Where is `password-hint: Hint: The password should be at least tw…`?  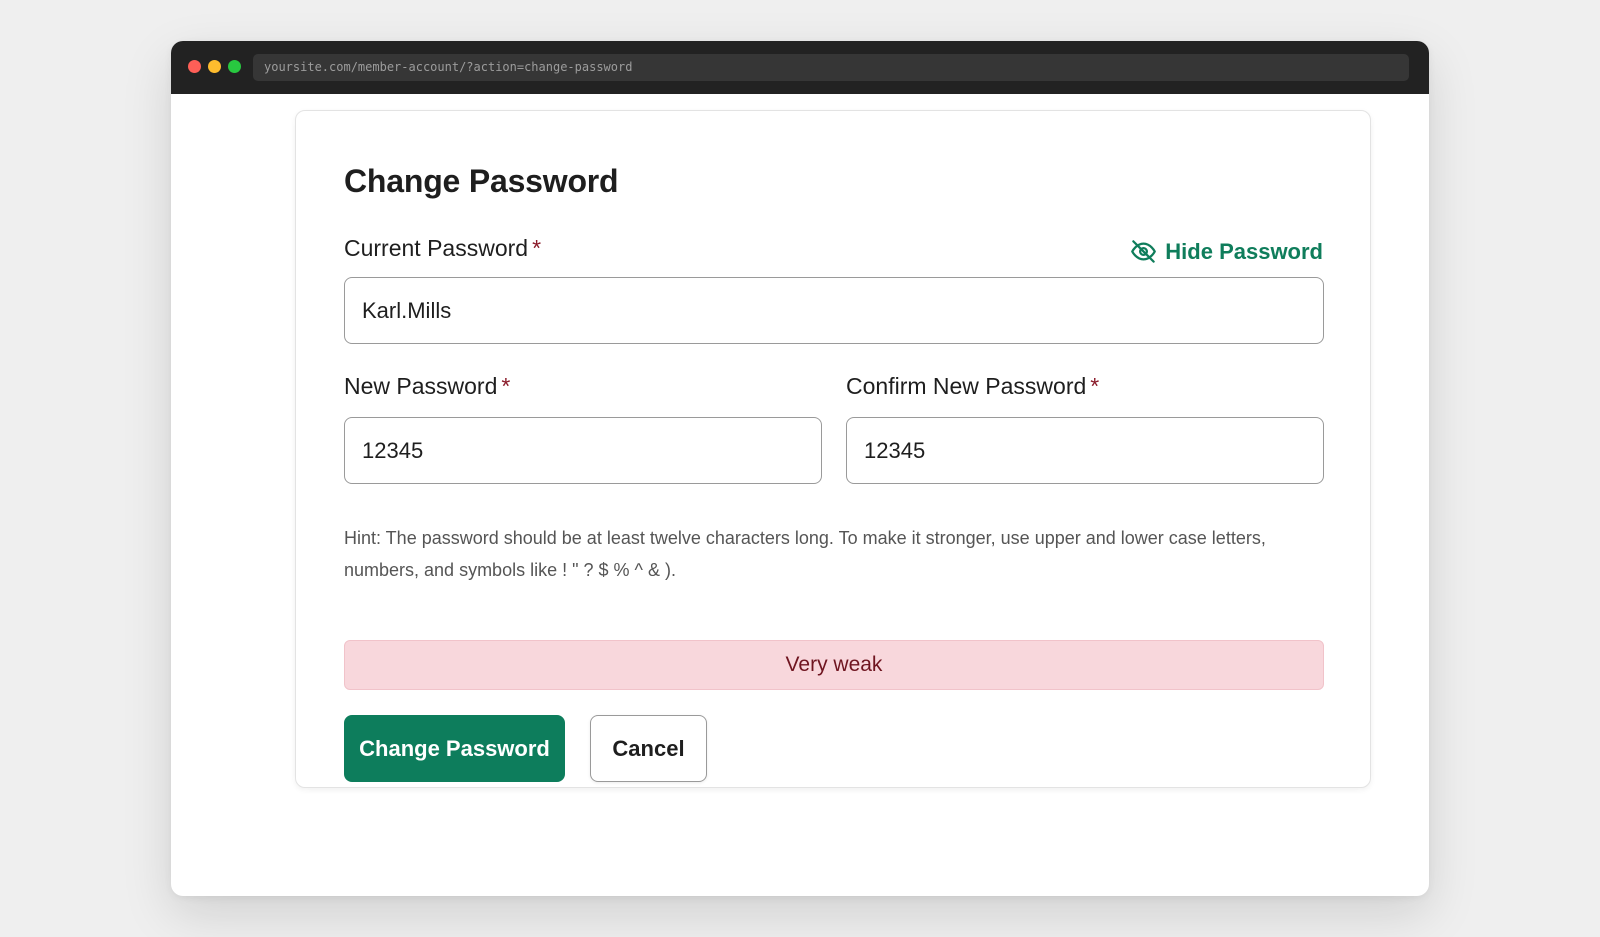 password-hint: Hint: The password should be at least tw… is located at coordinates (805, 554).